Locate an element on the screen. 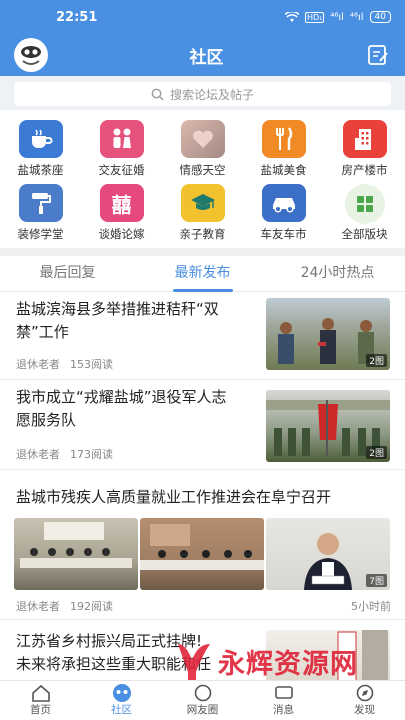  post-title-line: 禁”工作 is located at coordinates (42, 332).